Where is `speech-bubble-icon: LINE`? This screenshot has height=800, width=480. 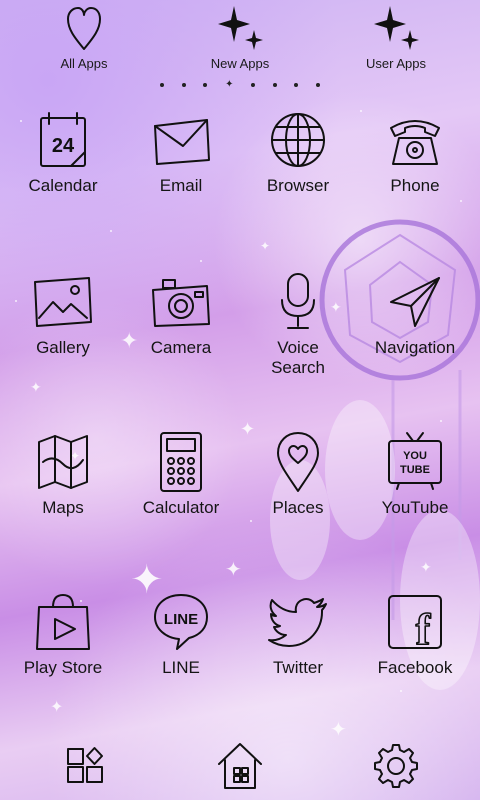 speech-bubble-icon: LINE is located at coordinates (181, 622).